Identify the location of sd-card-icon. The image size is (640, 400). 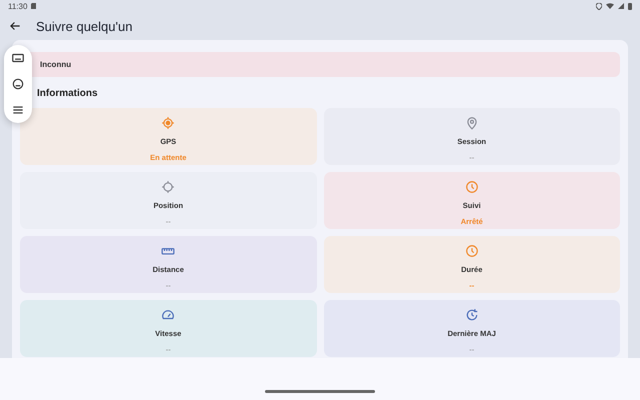
(33, 6).